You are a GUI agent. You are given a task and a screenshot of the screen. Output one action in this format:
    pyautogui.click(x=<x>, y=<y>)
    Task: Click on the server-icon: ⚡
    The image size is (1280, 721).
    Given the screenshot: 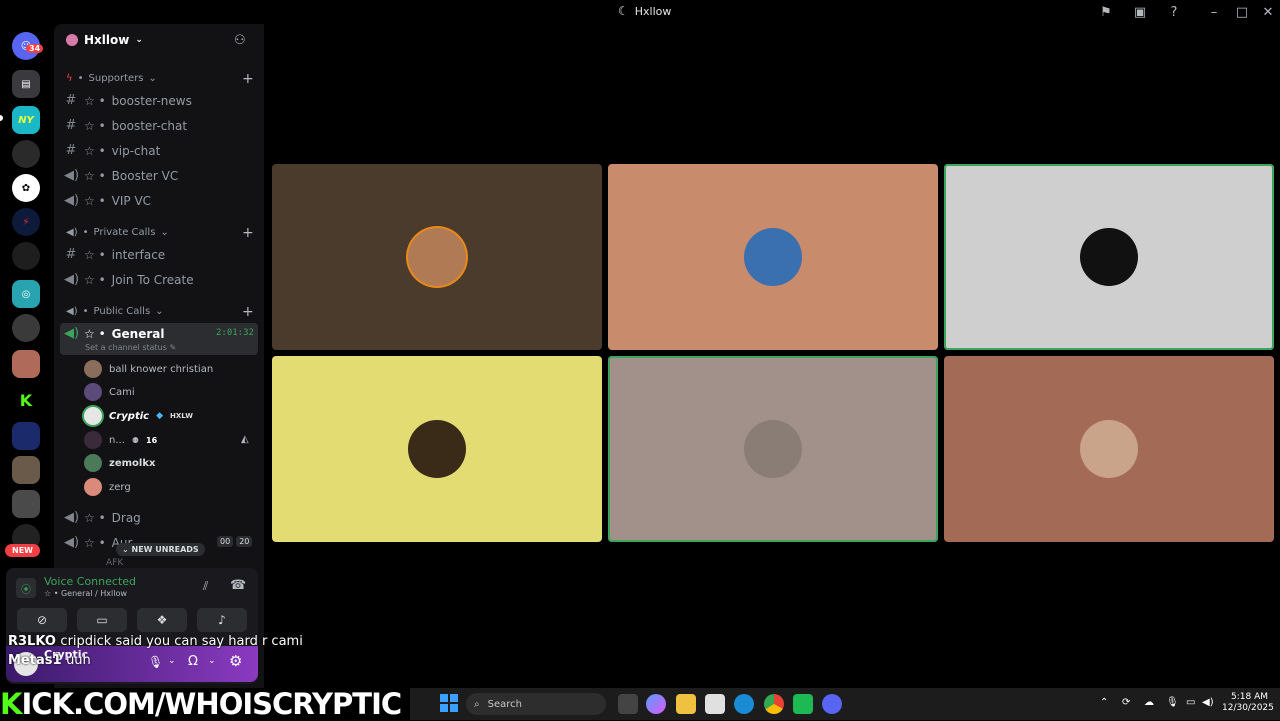 What is the action you would take?
    pyautogui.click(x=26, y=222)
    